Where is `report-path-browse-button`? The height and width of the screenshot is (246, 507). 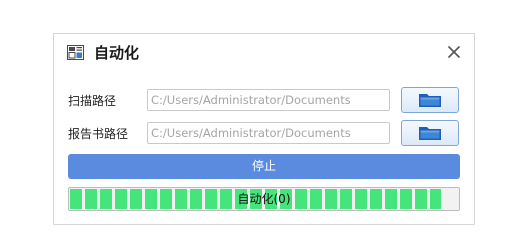
report-path-browse-button is located at coordinates (430, 133).